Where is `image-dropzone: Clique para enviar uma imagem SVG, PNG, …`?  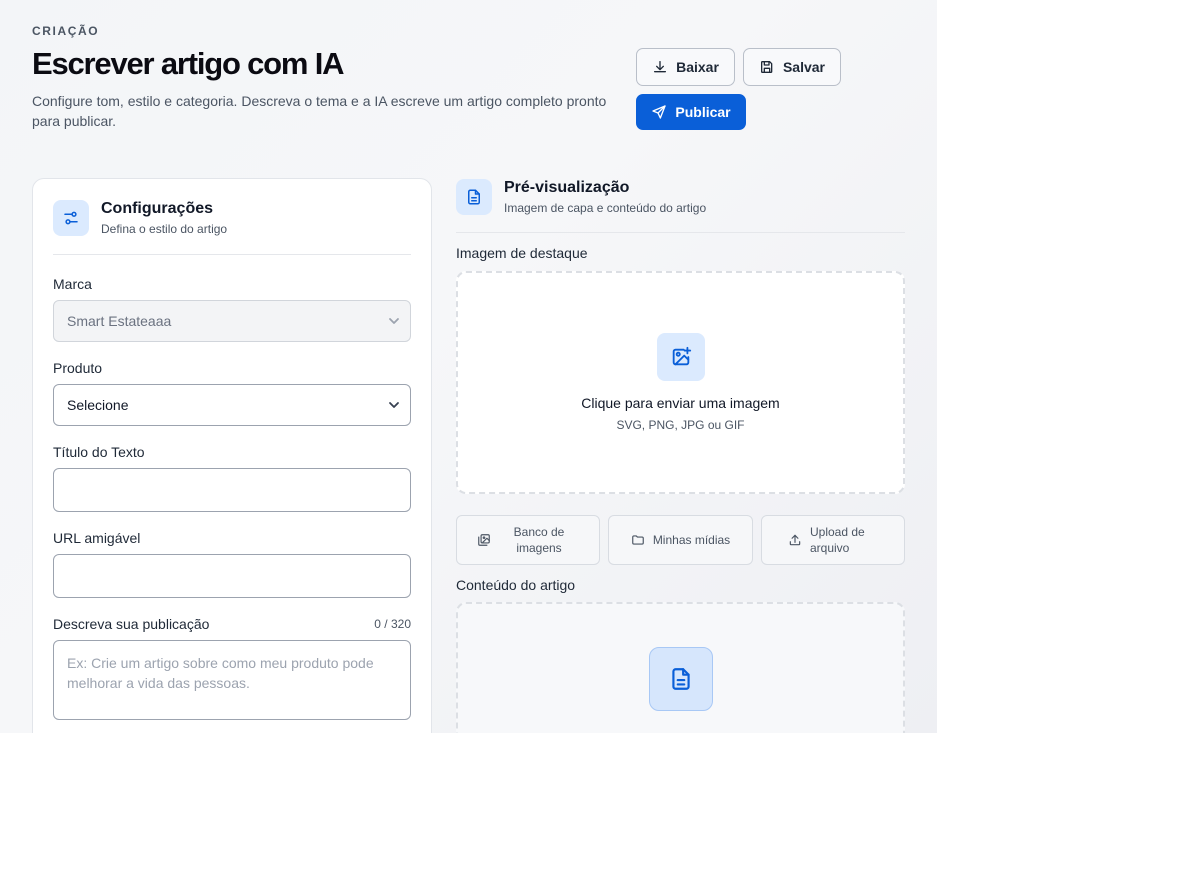
image-dropzone: Clique para enviar uma imagem SVG, PNG, … is located at coordinates (680, 382).